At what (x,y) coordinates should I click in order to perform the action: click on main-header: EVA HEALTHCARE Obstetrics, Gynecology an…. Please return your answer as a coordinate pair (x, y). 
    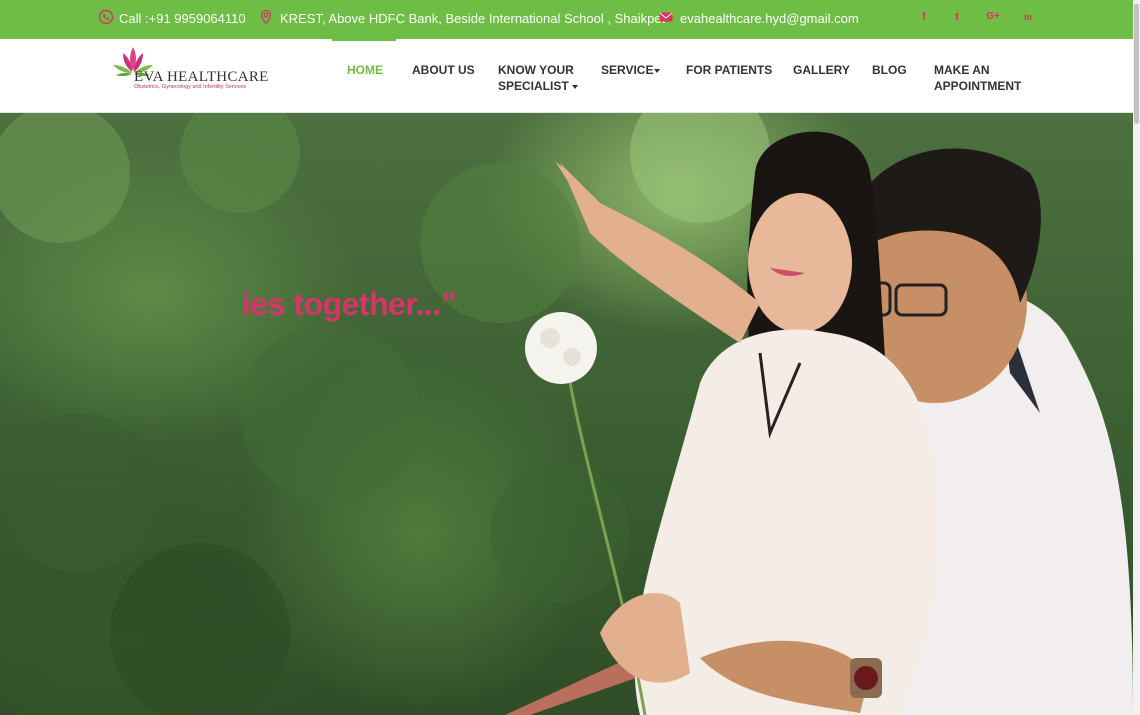
    Looking at the image, I should click on (566, 76).